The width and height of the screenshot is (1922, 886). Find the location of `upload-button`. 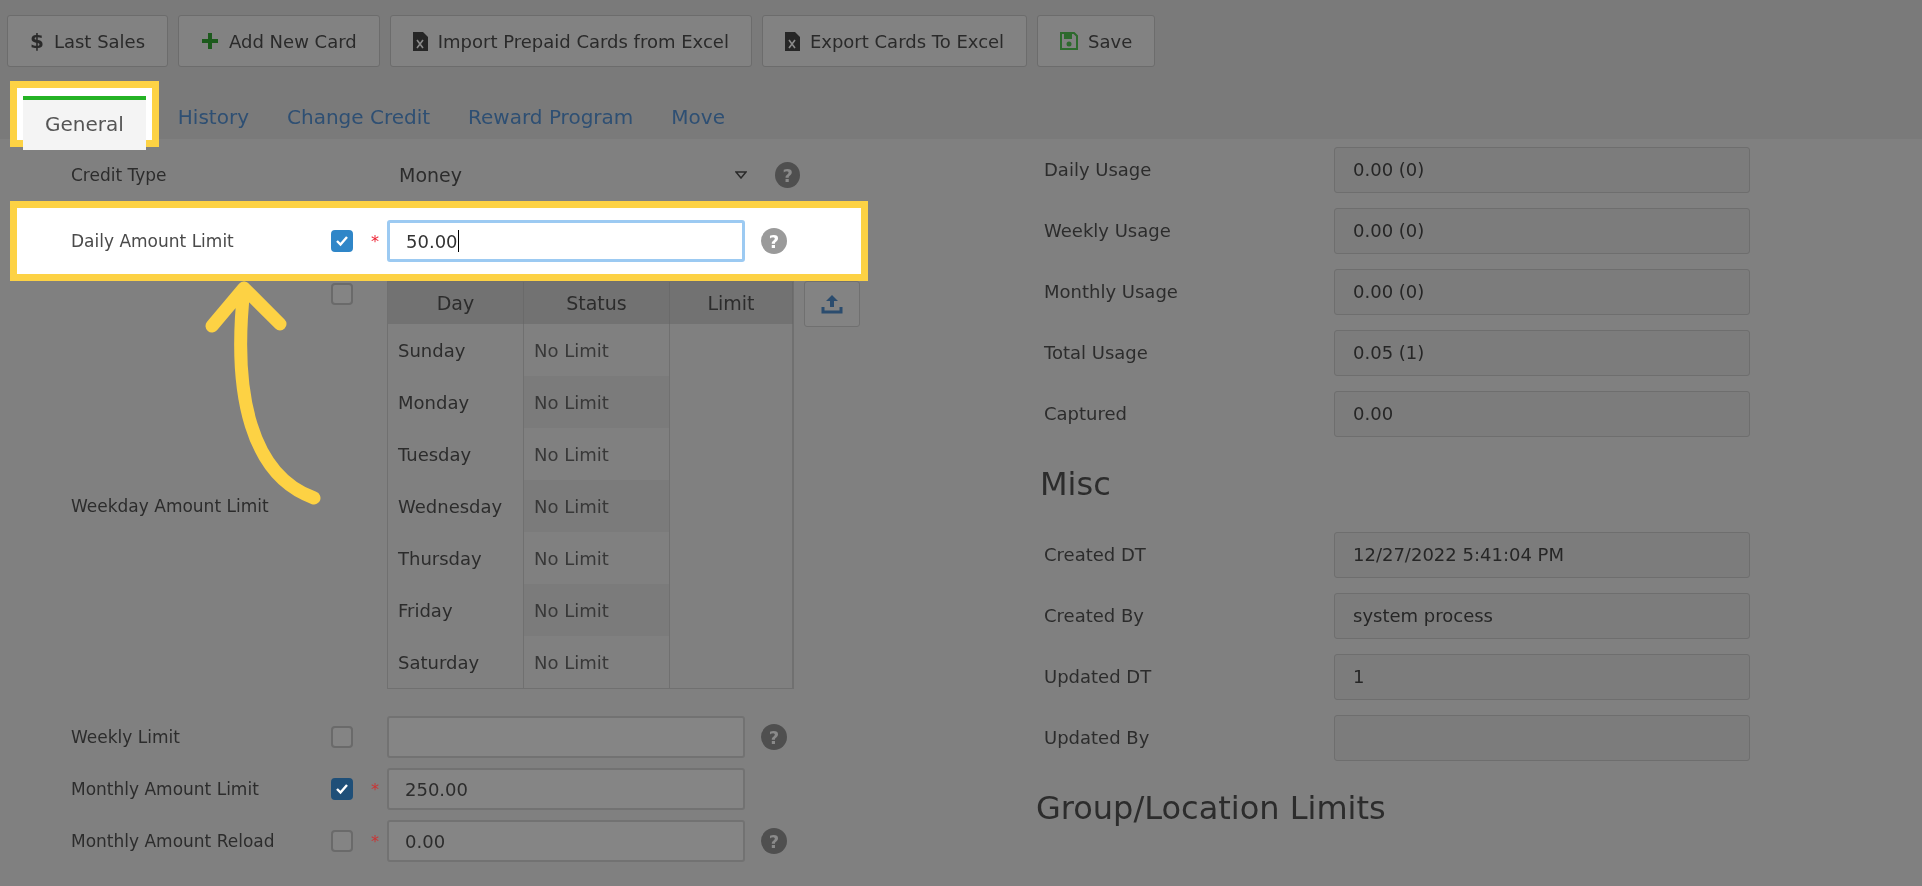

upload-button is located at coordinates (832, 304).